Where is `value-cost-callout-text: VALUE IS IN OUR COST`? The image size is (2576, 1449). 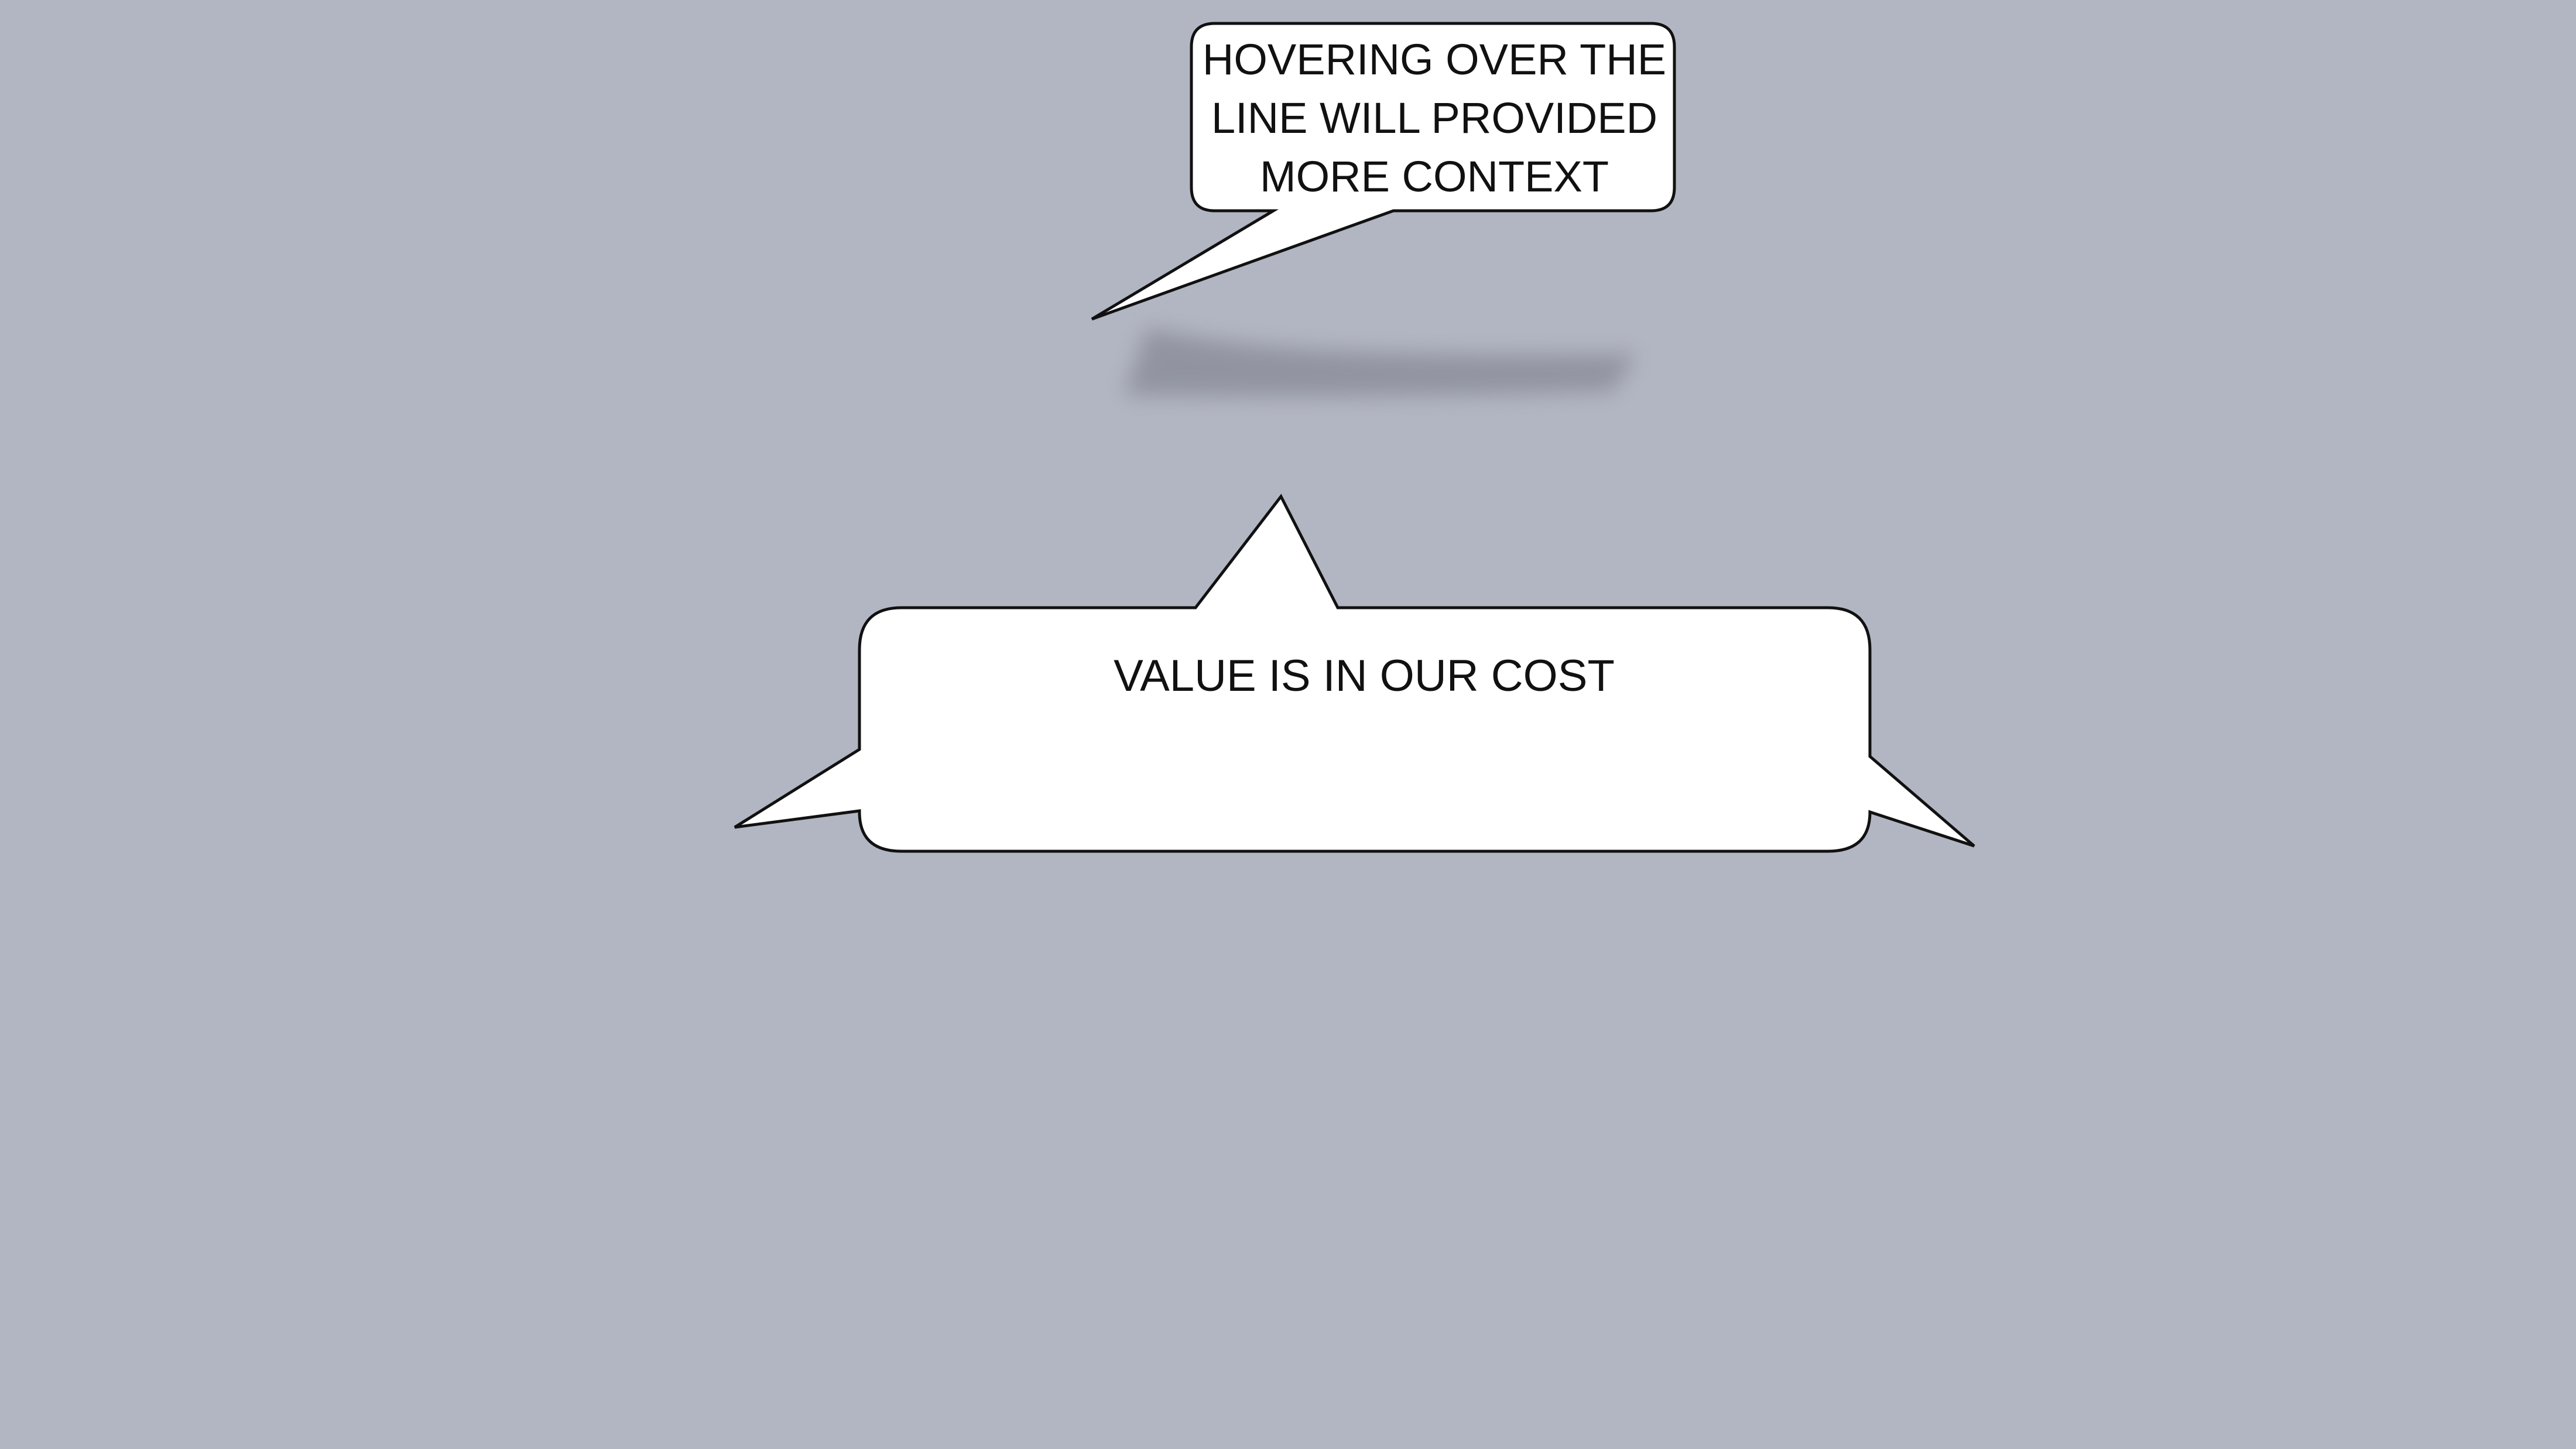 value-cost-callout-text: VALUE IS IN OUR COST is located at coordinates (1364, 676).